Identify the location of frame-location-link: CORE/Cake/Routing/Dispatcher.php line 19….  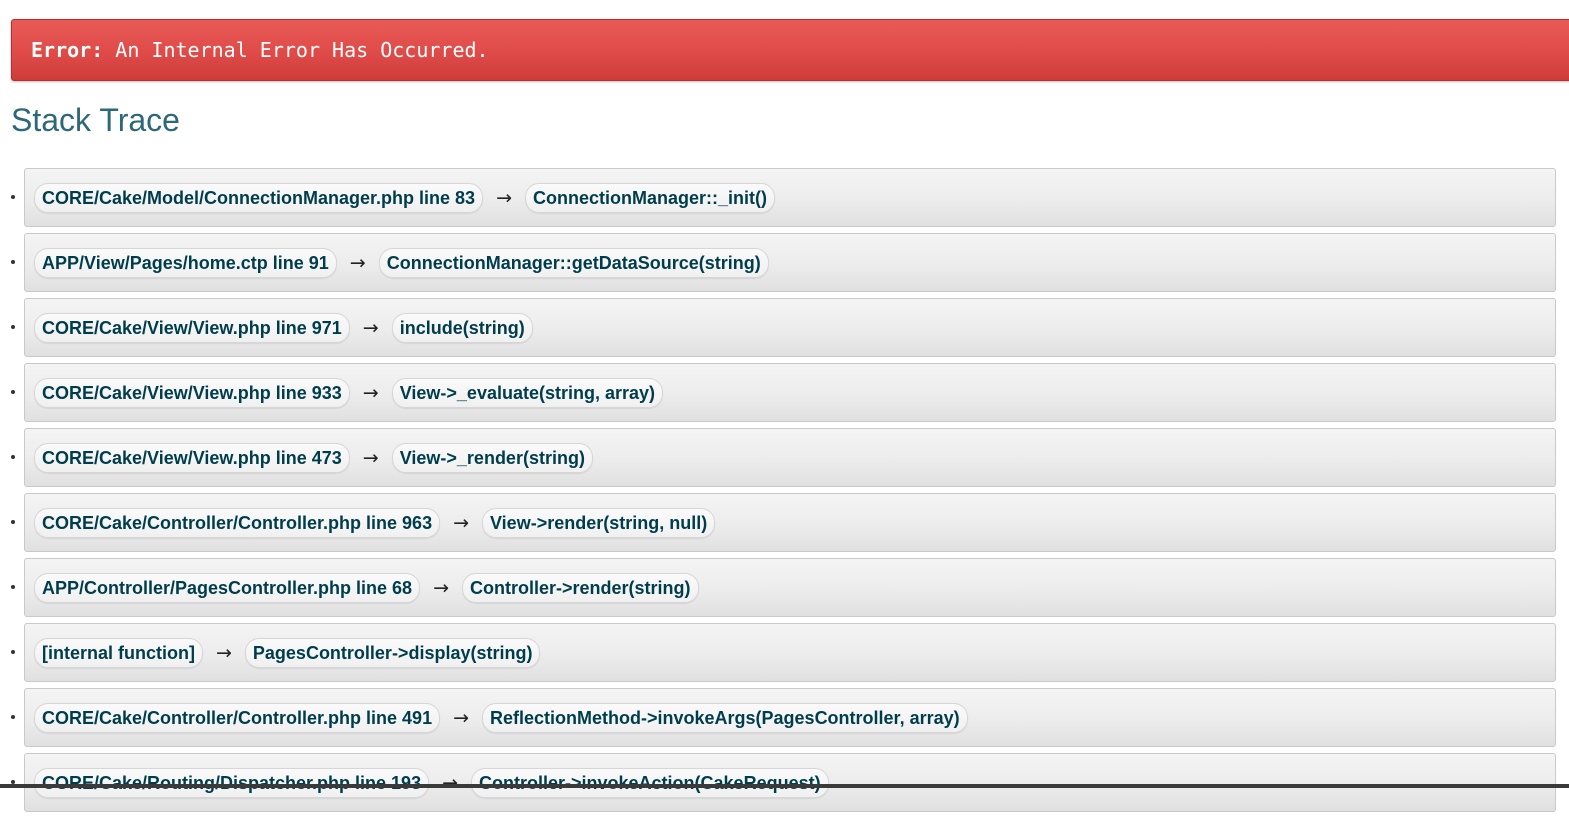
(232, 782).